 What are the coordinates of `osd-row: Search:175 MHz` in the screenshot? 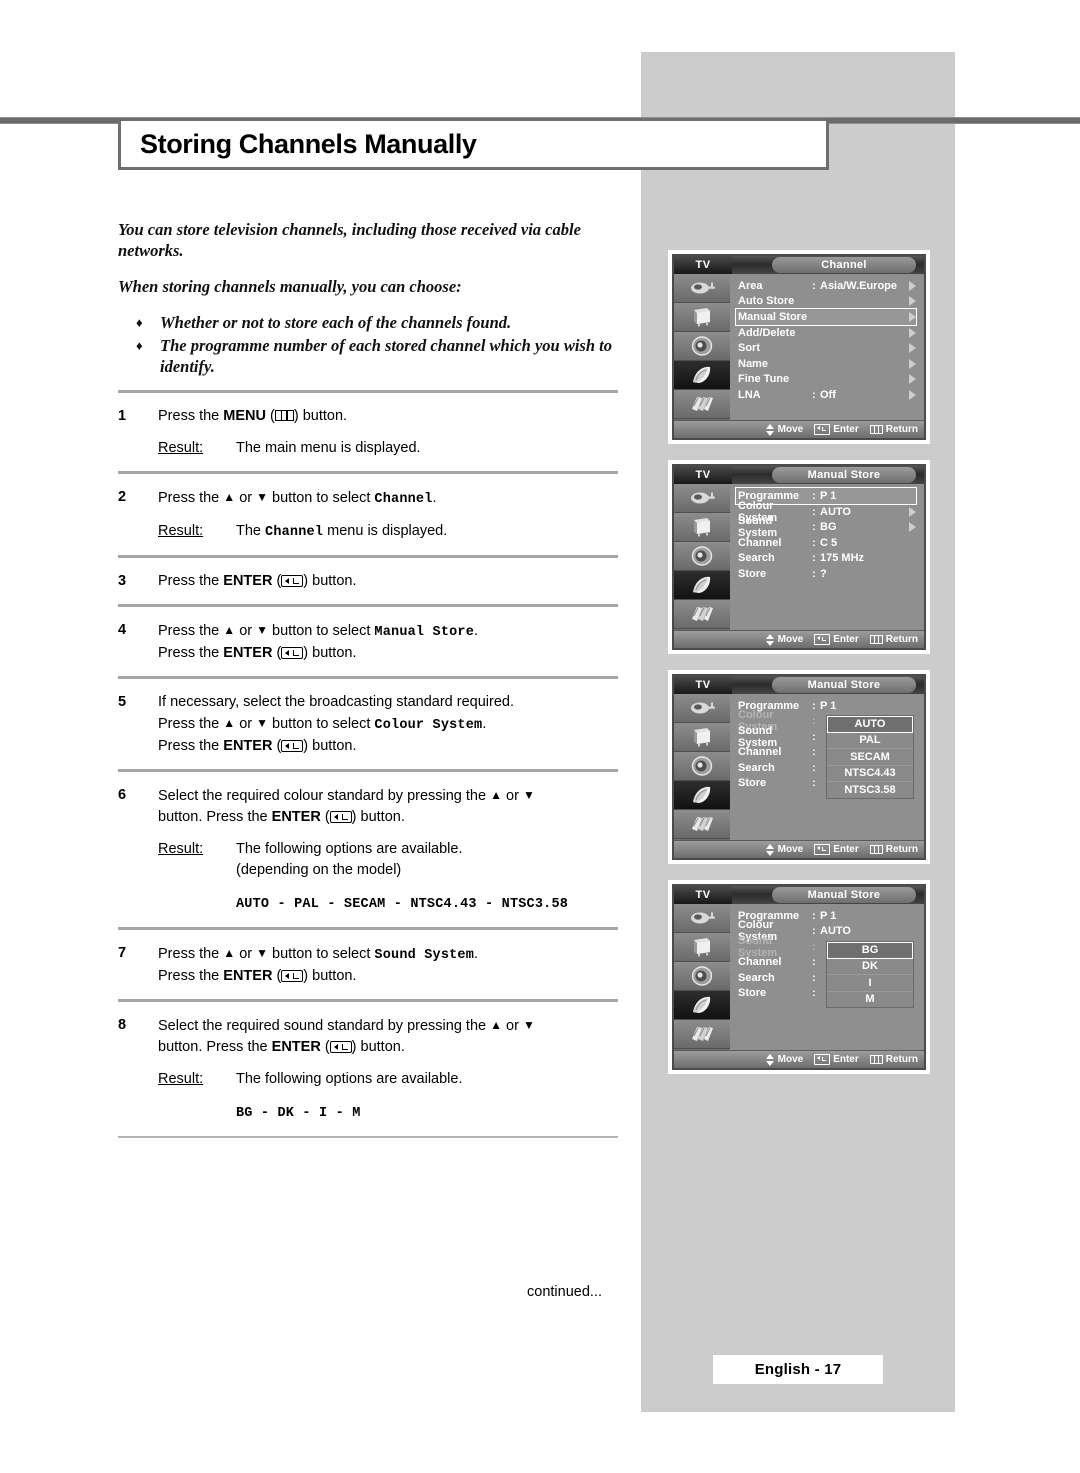 It's located at (827, 559).